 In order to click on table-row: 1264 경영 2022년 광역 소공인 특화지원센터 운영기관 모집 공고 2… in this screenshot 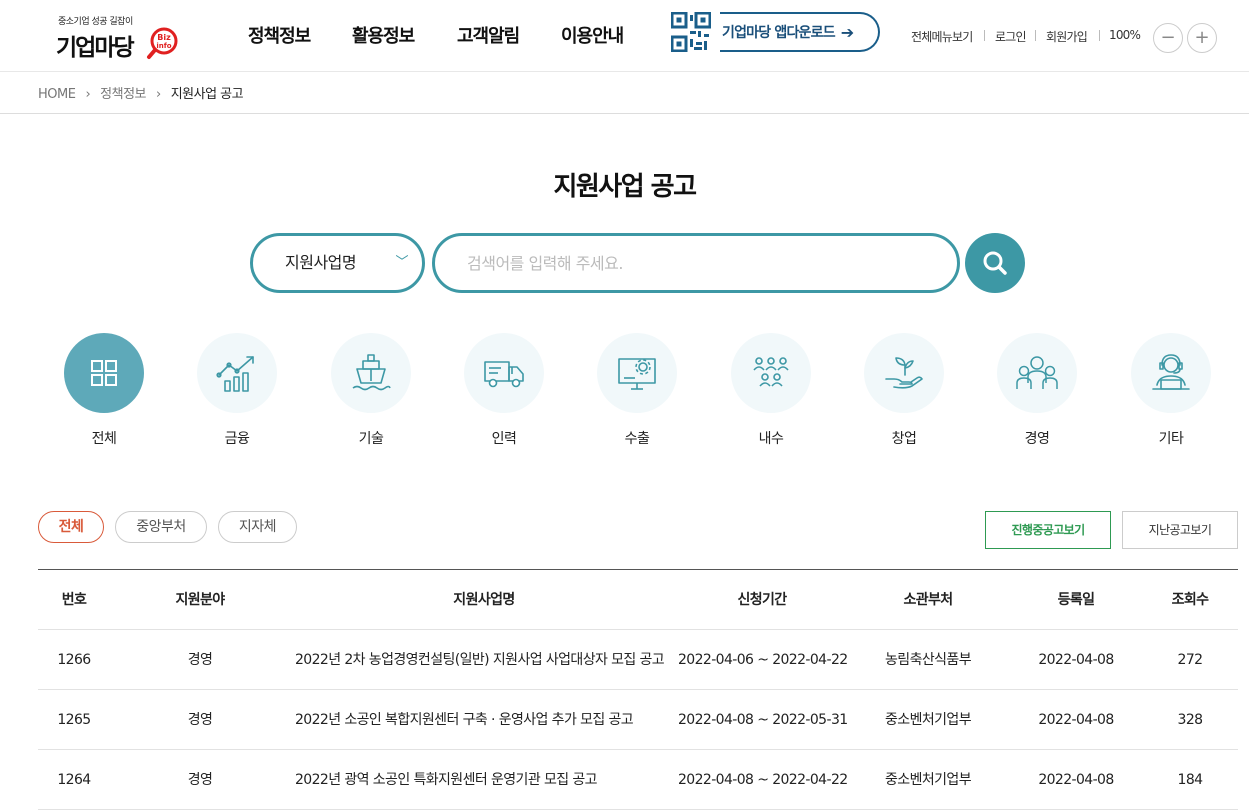, I will do `click(638, 780)`.